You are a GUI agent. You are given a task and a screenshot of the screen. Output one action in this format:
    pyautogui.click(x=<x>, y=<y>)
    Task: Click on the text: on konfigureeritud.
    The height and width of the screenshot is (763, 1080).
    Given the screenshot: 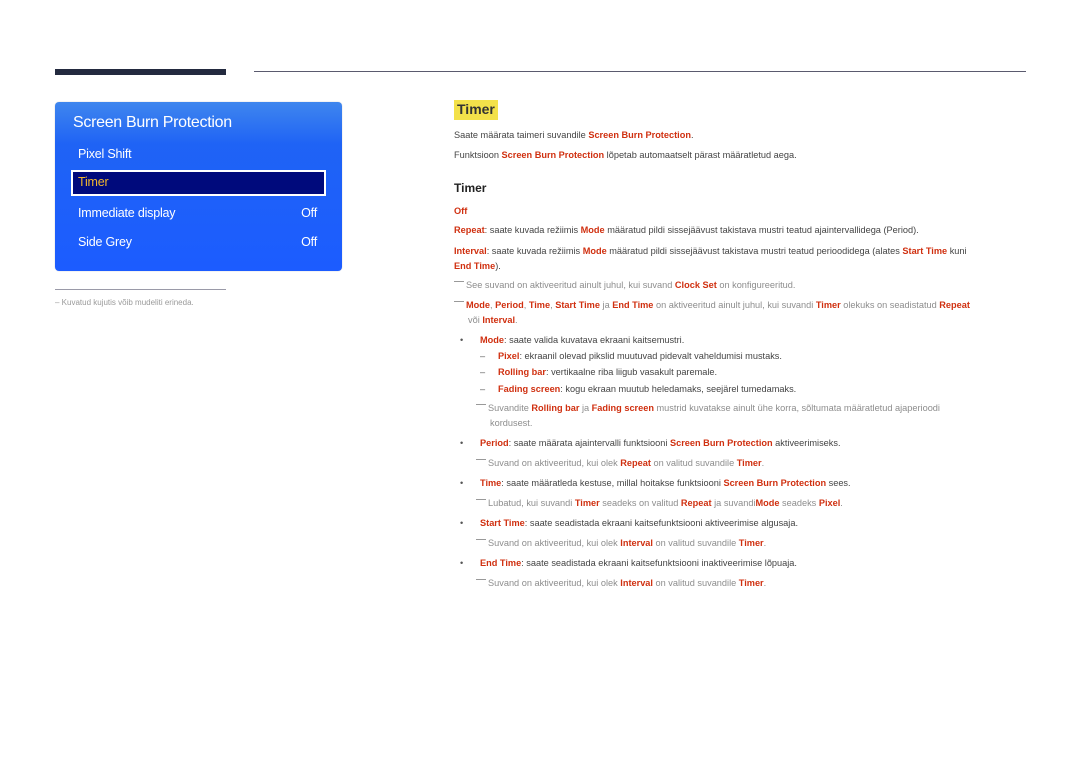 What is the action you would take?
    pyautogui.click(x=756, y=285)
    